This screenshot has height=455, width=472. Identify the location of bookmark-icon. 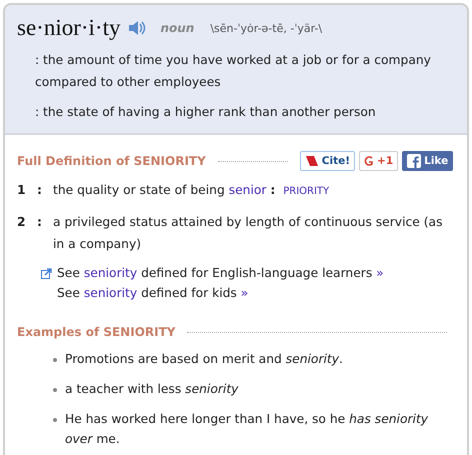
(311, 161).